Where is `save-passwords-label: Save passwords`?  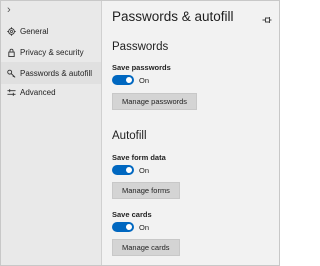
save-passwords-label: Save passwords is located at coordinates (141, 67).